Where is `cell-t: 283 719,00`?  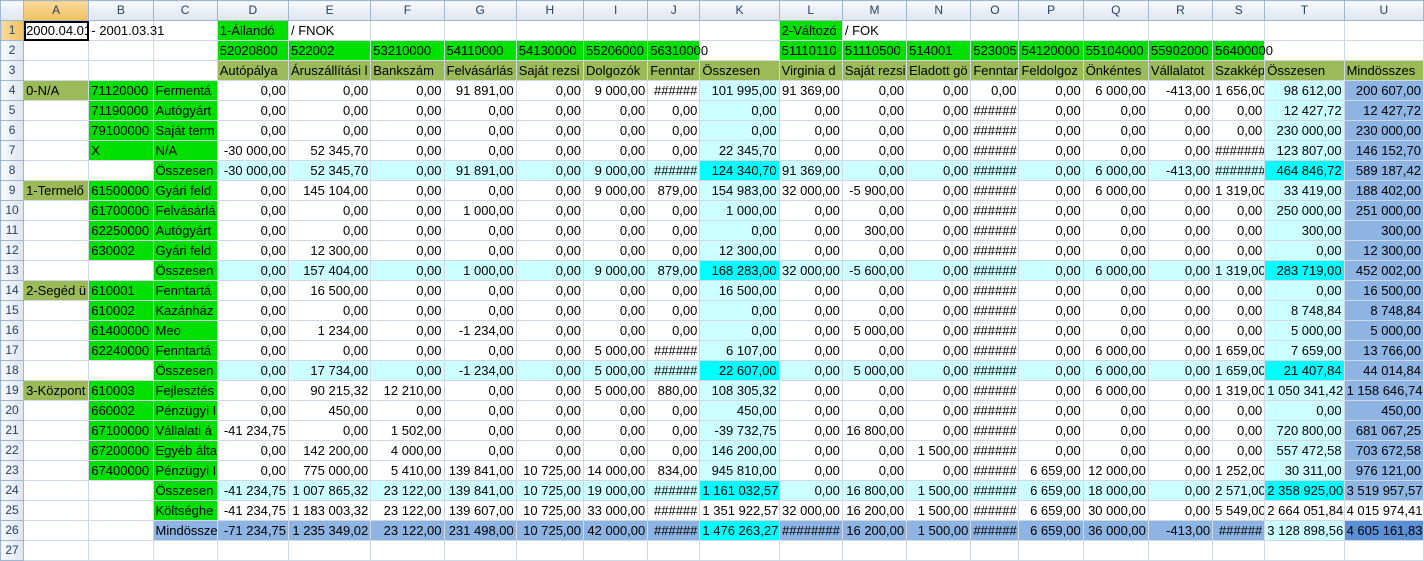
cell-t: 283 719,00 is located at coordinates (1304, 270).